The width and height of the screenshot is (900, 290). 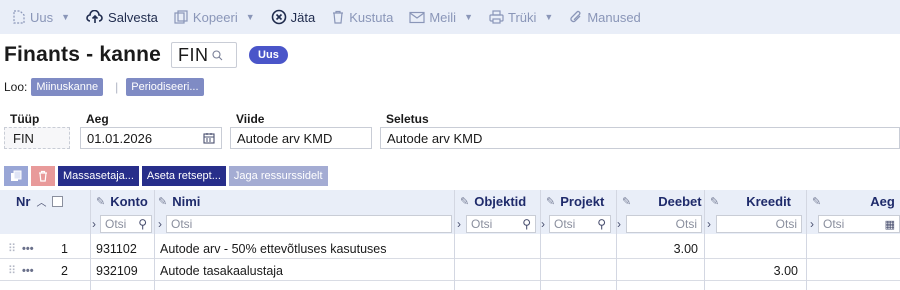 I want to click on minus-entry-button: Miinuskanne, so click(x=67, y=87).